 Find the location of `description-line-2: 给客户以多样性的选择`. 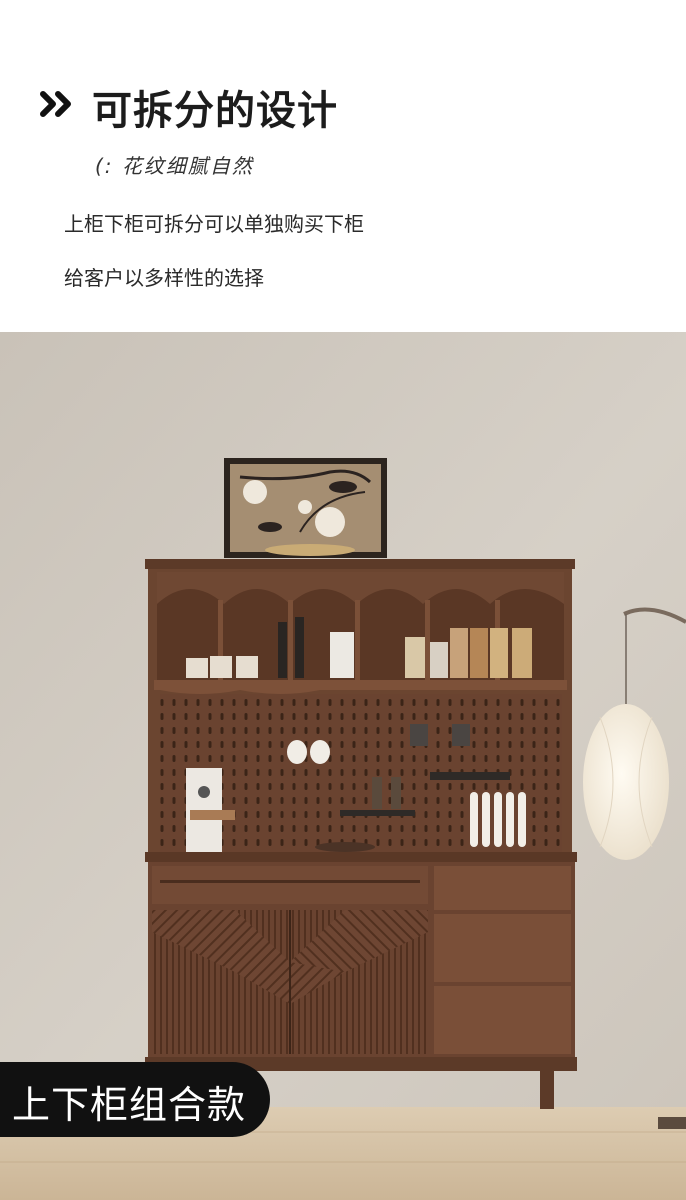

description-line-2: 给客户以多样性的选择 is located at coordinates (164, 278).